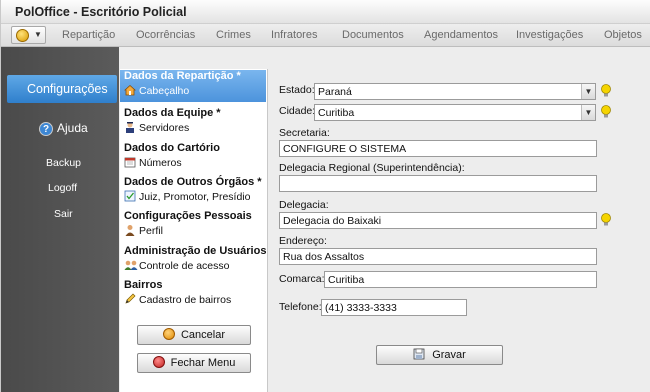 The width and height of the screenshot is (650, 392). Describe the element at coordinates (62, 188) in the screenshot. I see `nav-logoff: Logoff` at that location.